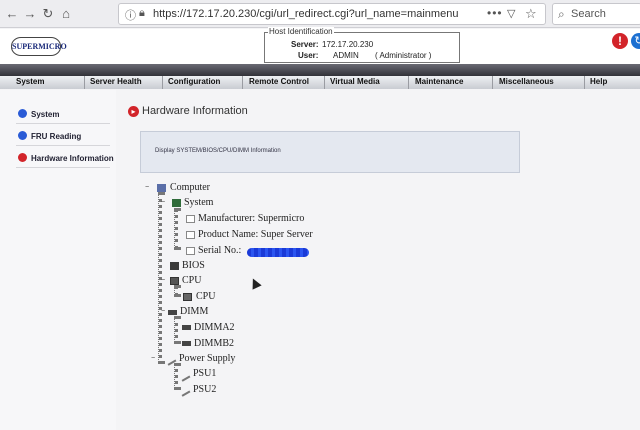  I want to click on server-label: Server:, so click(305, 44).